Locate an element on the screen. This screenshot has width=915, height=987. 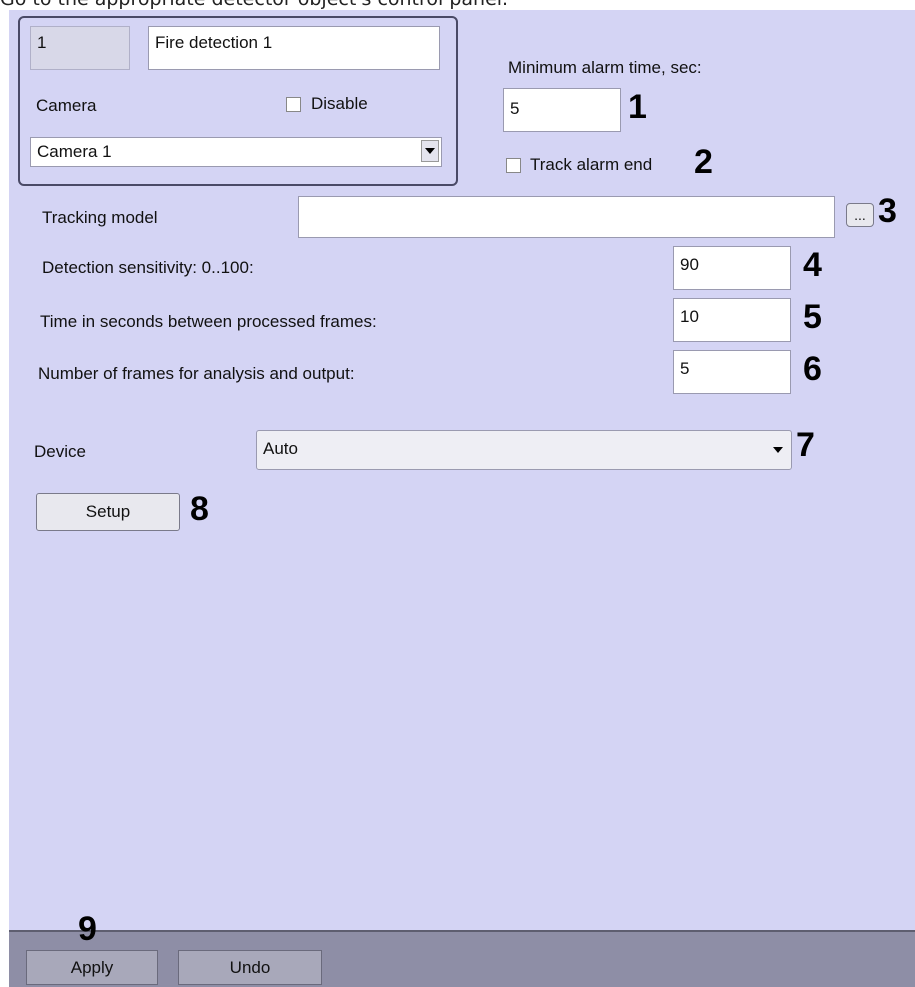
tracking-model-input is located at coordinates (566, 217).